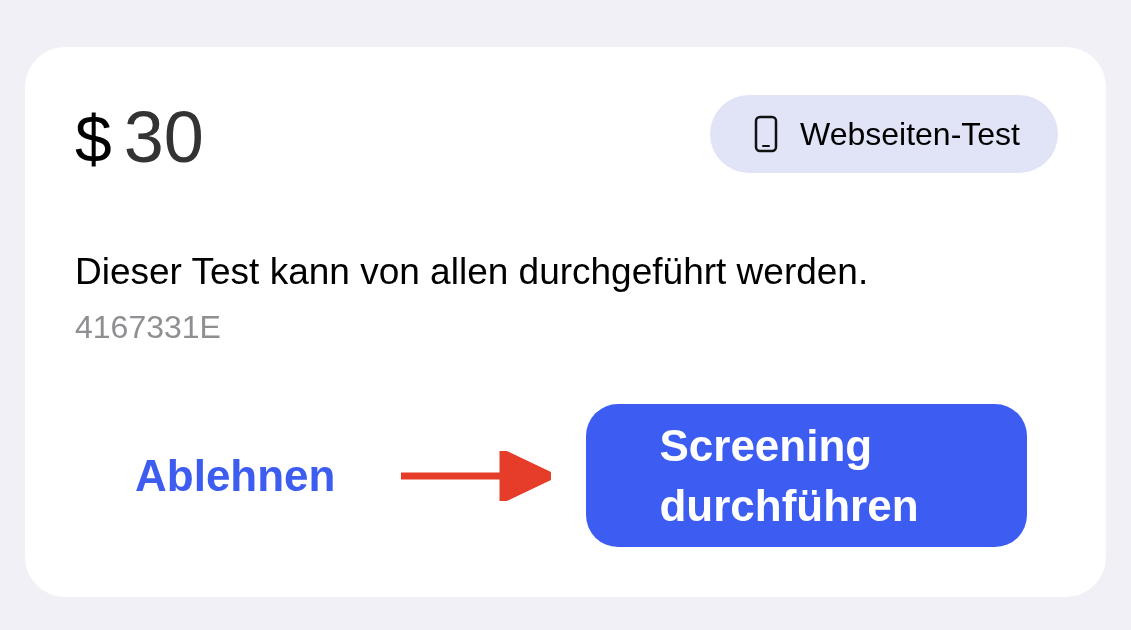 This screenshot has width=1131, height=630. I want to click on badge-label: Webseiten-Test, so click(910, 134).